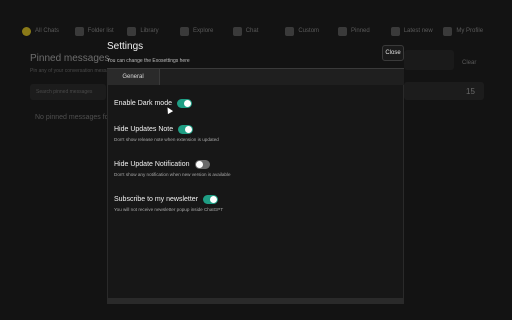 The width and height of the screenshot is (512, 320). What do you see at coordinates (26, 31) in the screenshot?
I see `chat-bubble-icon` at bounding box center [26, 31].